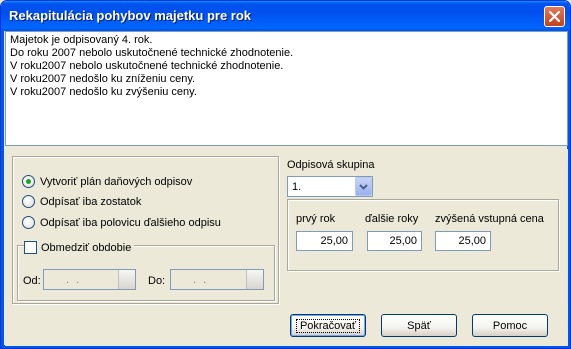 The height and width of the screenshot is (349, 571). I want to click on radio-write-off-half: Odpísať iba polovicu ďalšieho odpisu, so click(121, 222).